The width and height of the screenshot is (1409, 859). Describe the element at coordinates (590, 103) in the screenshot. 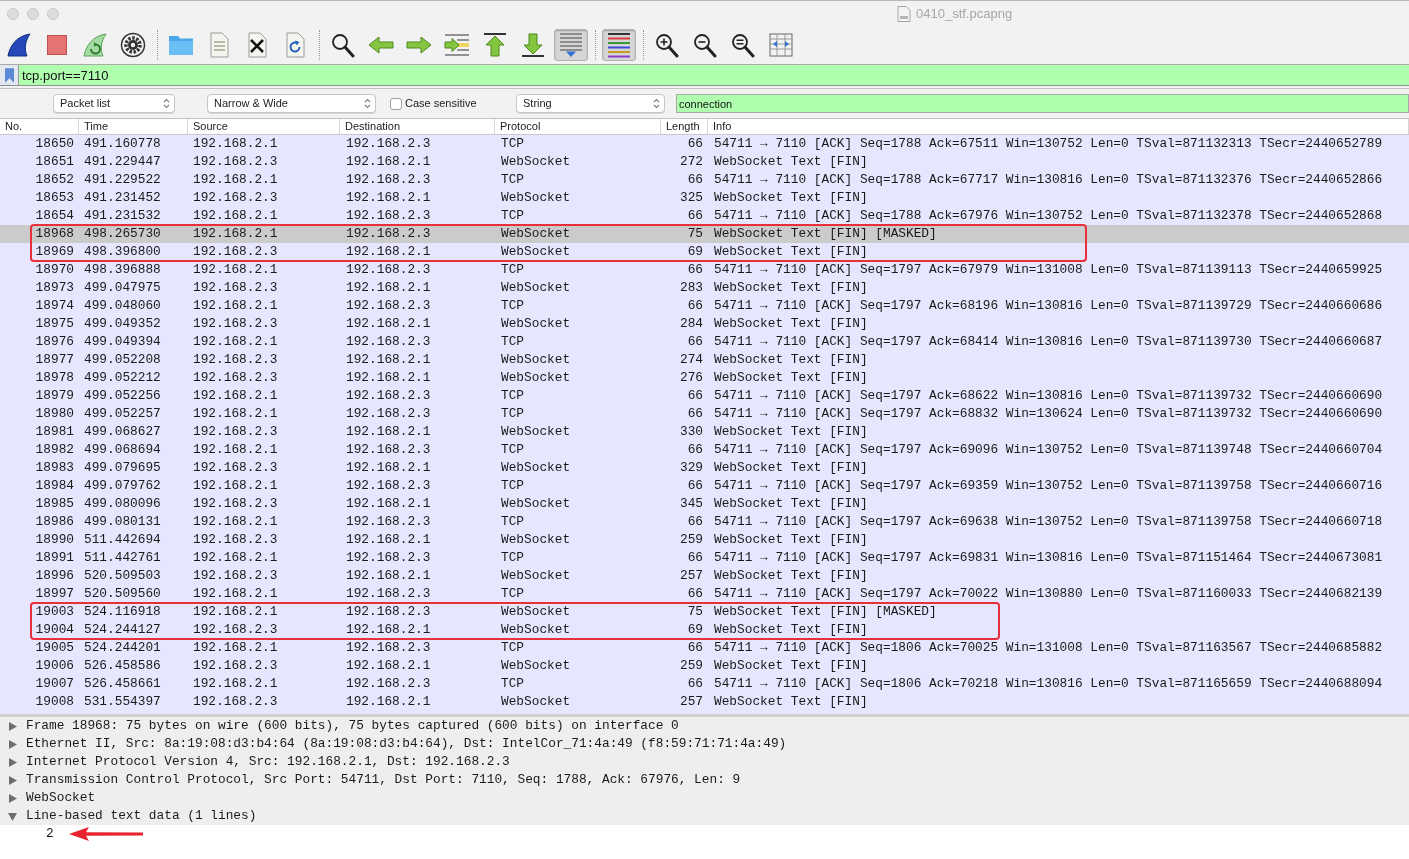

I see `dropdown: String` at that location.